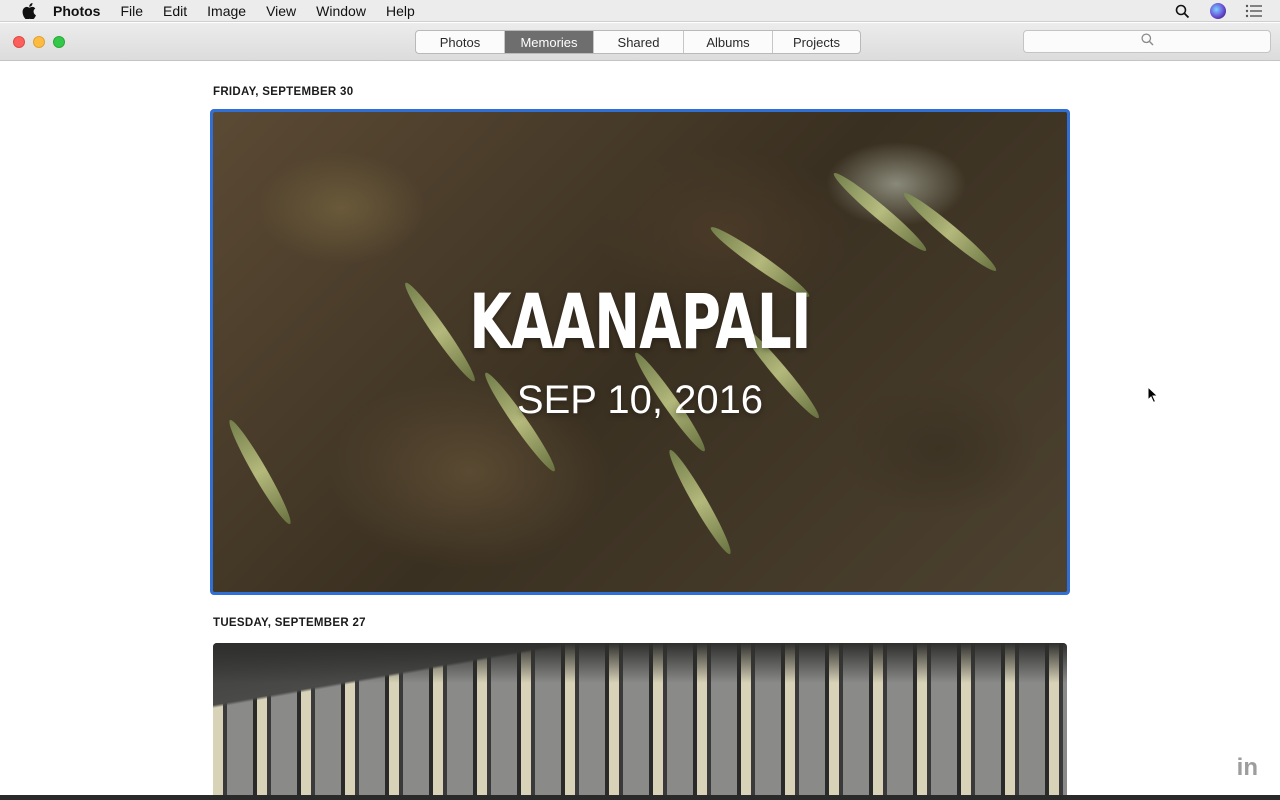 The image size is (1280, 800). What do you see at coordinates (76, 11) in the screenshot?
I see `menu-app-photos: Photos` at bounding box center [76, 11].